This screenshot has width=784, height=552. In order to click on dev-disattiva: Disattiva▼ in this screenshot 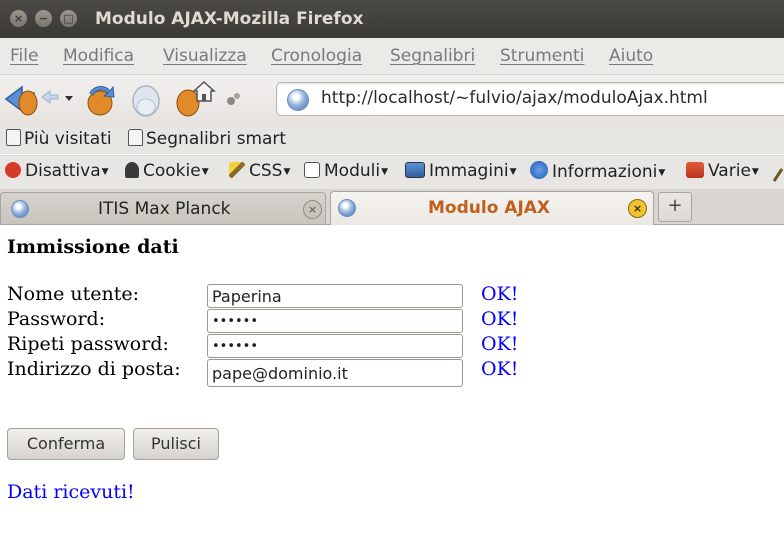, I will do `click(57, 171)`.